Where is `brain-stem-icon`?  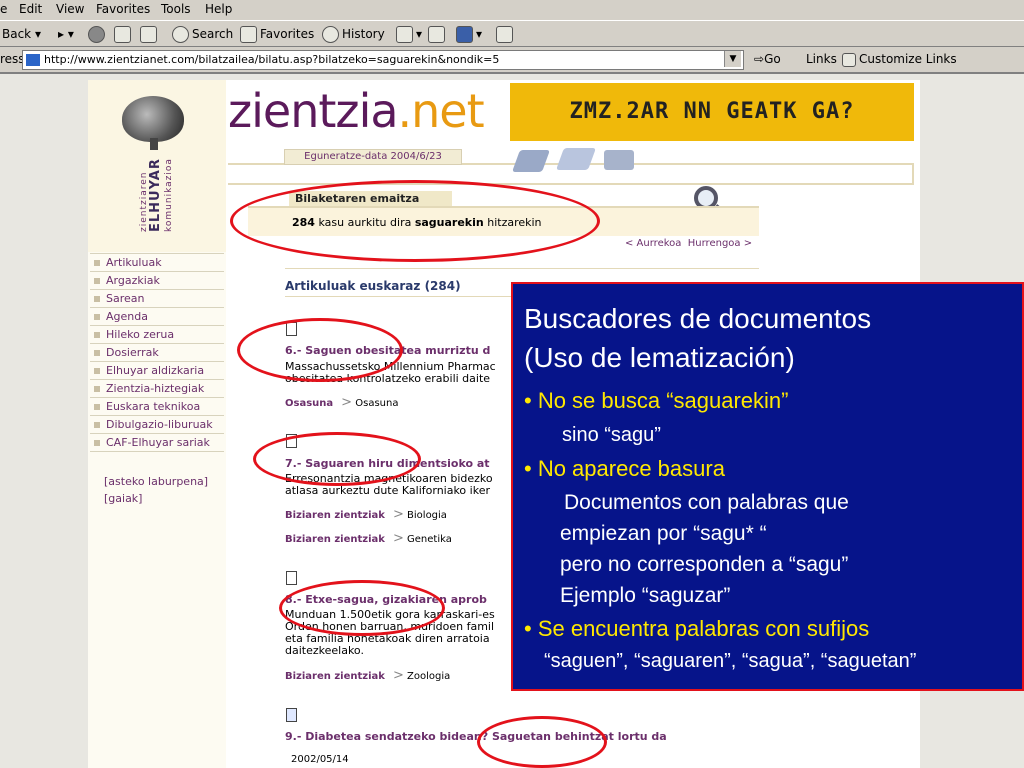
brain-stem-icon is located at coordinates (154, 144).